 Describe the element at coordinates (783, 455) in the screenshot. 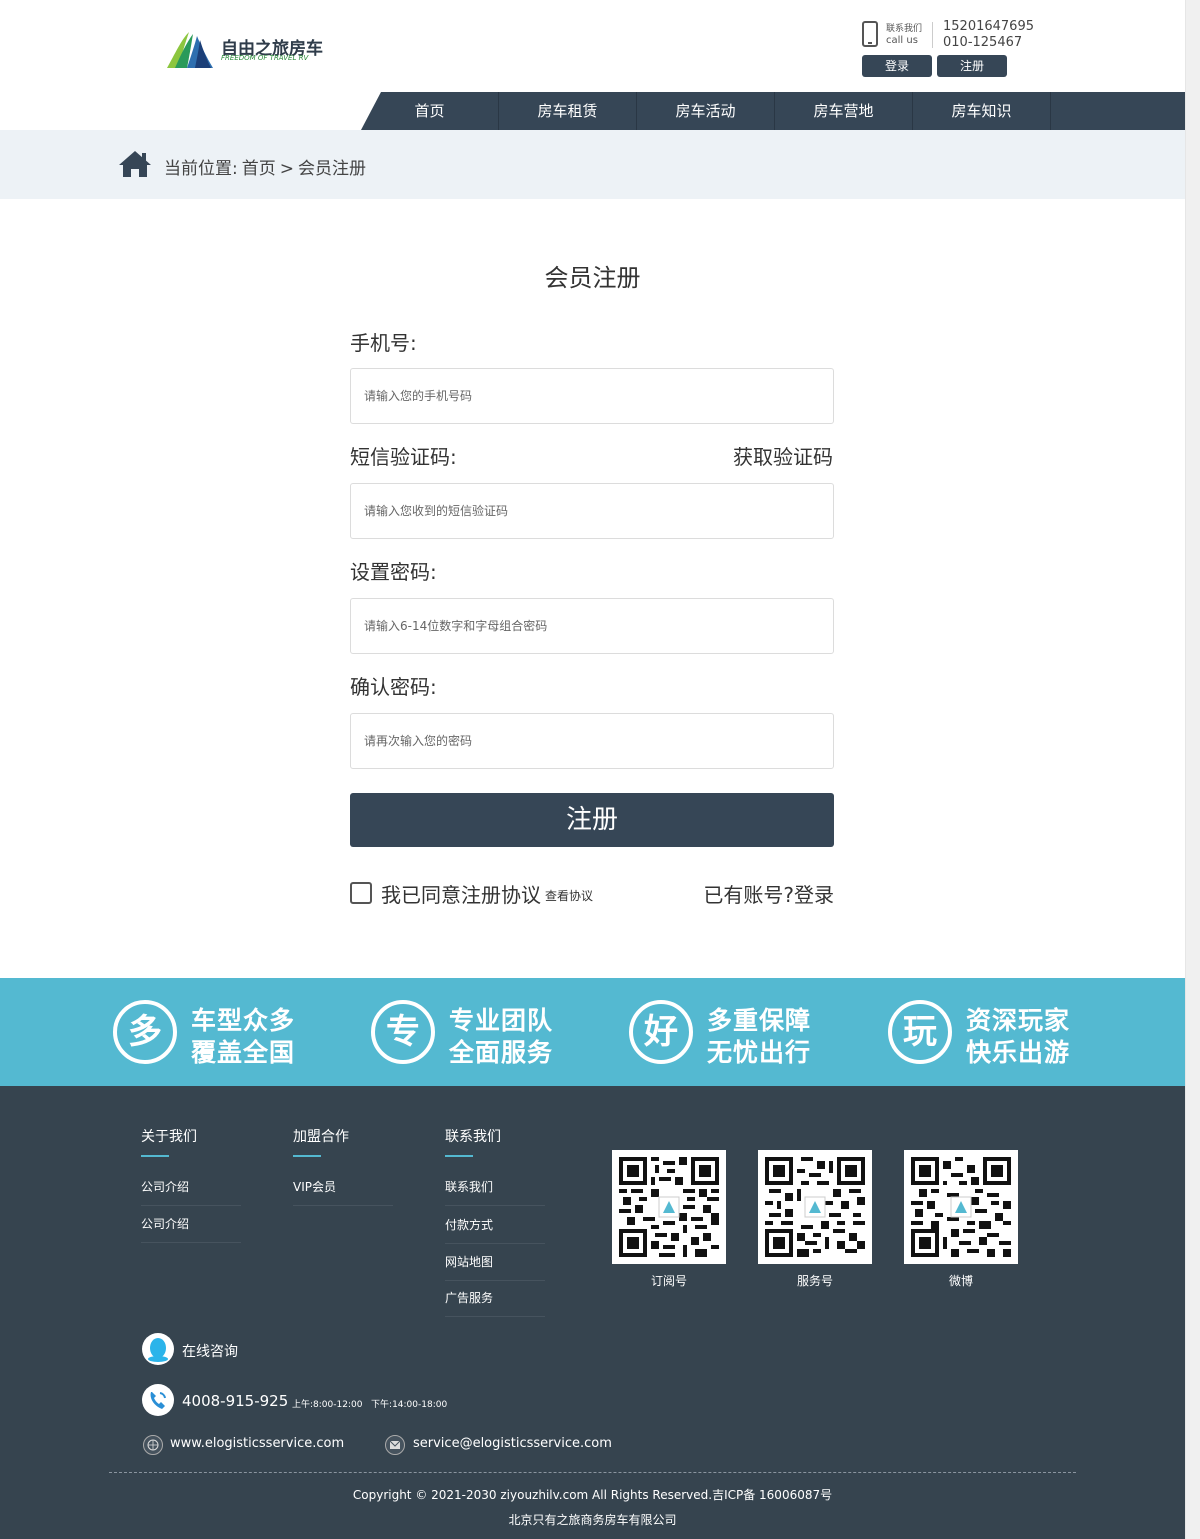

I see `get-code-button: 获取验证码` at that location.